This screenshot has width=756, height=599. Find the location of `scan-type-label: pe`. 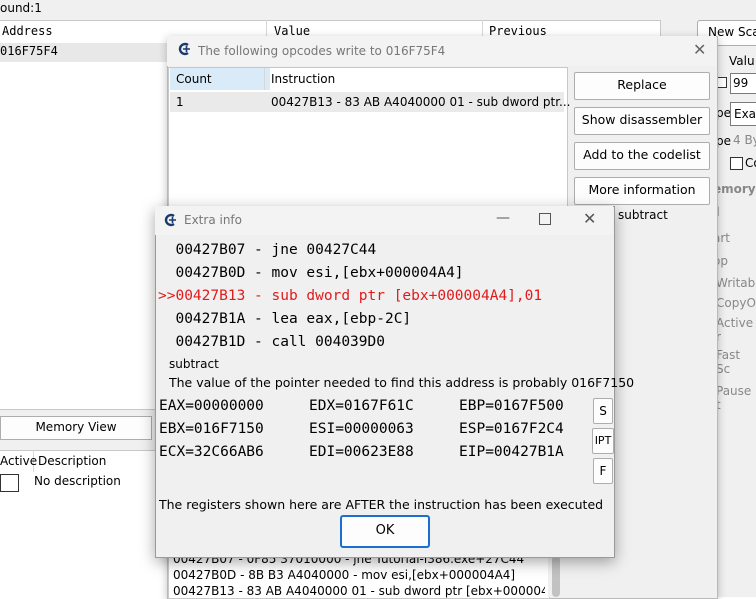

scan-type-label: pe is located at coordinates (723, 113).